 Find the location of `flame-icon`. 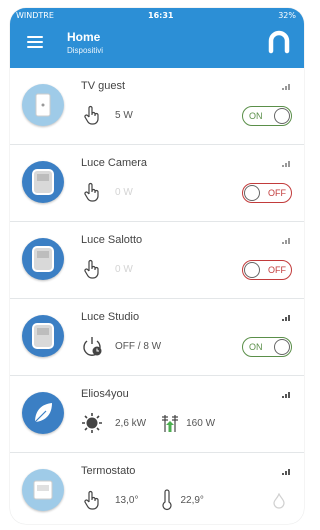

flame-icon is located at coordinates (279, 501).